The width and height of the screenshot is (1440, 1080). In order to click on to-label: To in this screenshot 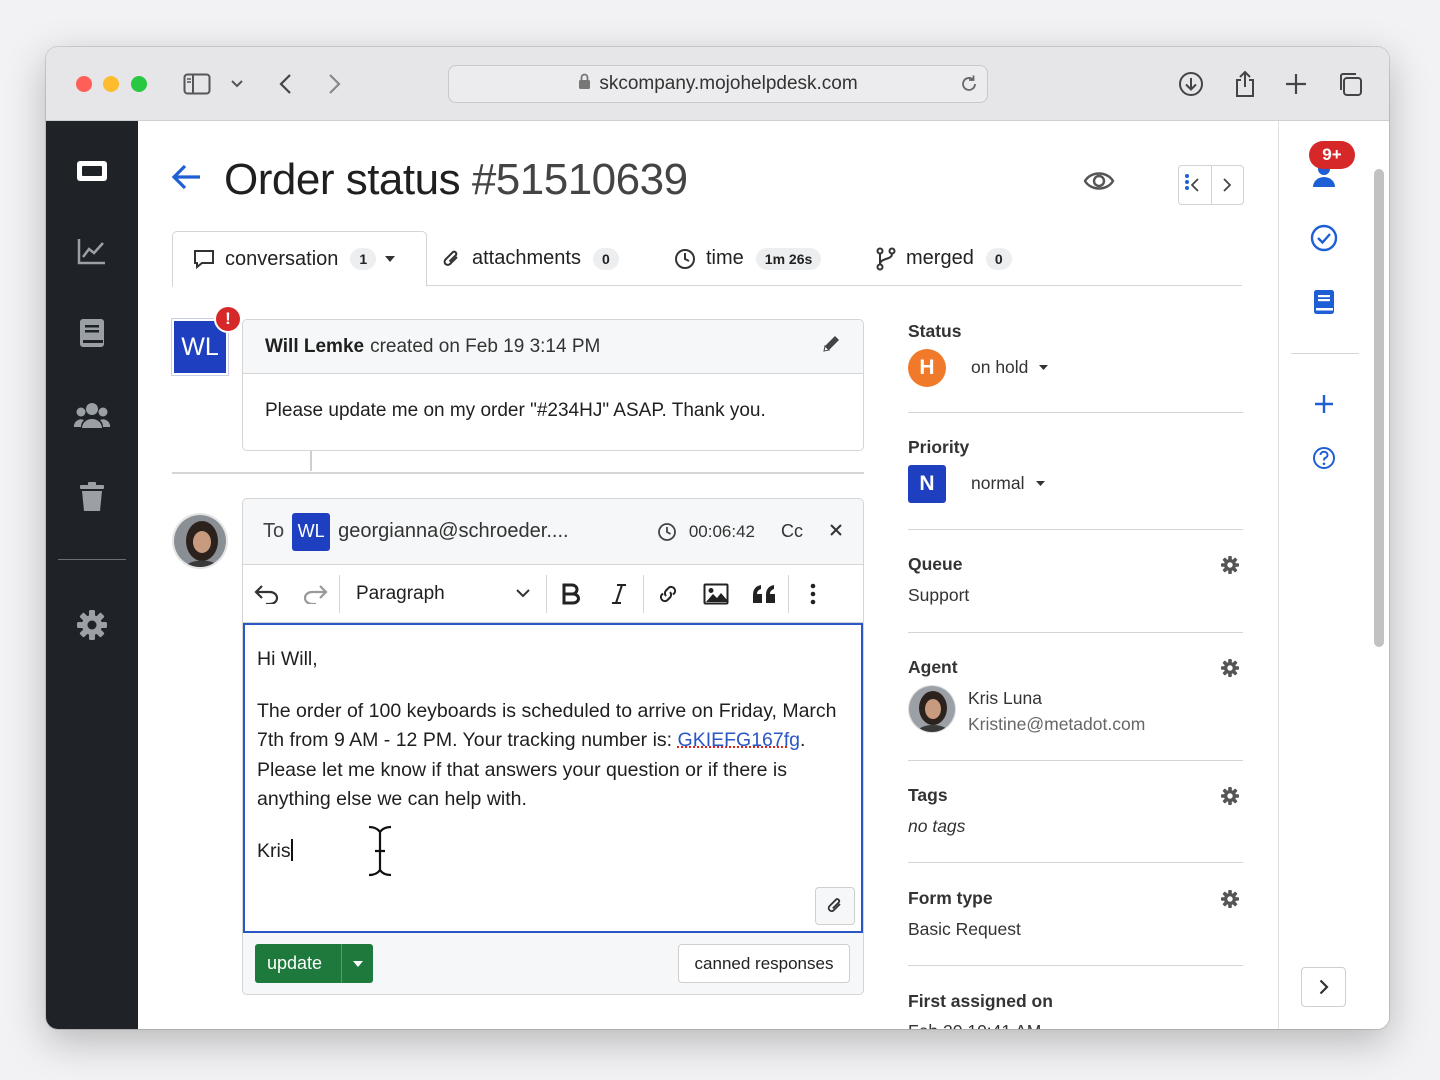, I will do `click(274, 531)`.